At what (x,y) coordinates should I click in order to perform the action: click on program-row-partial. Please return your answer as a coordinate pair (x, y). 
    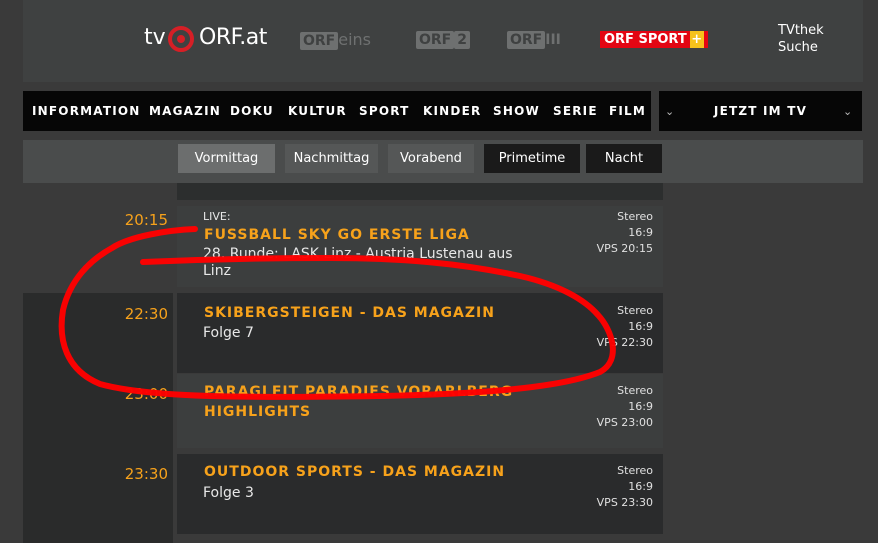
    Looking at the image, I should click on (420, 191).